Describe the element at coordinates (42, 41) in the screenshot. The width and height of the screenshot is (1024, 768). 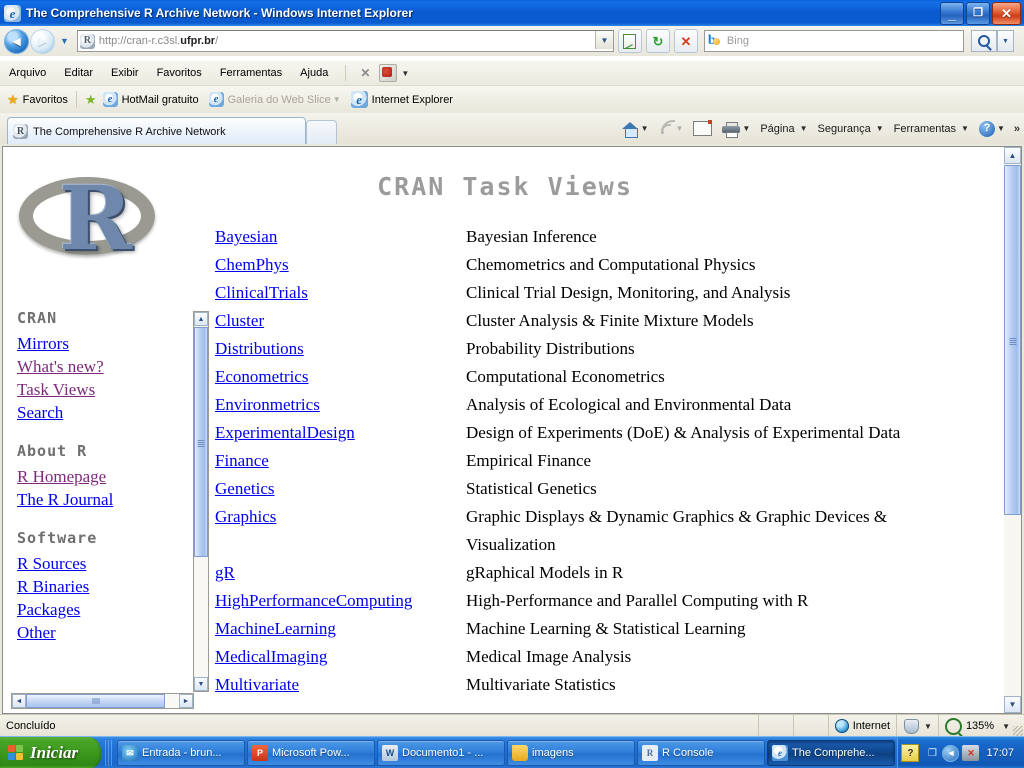
I see `forward-button: ►` at that location.